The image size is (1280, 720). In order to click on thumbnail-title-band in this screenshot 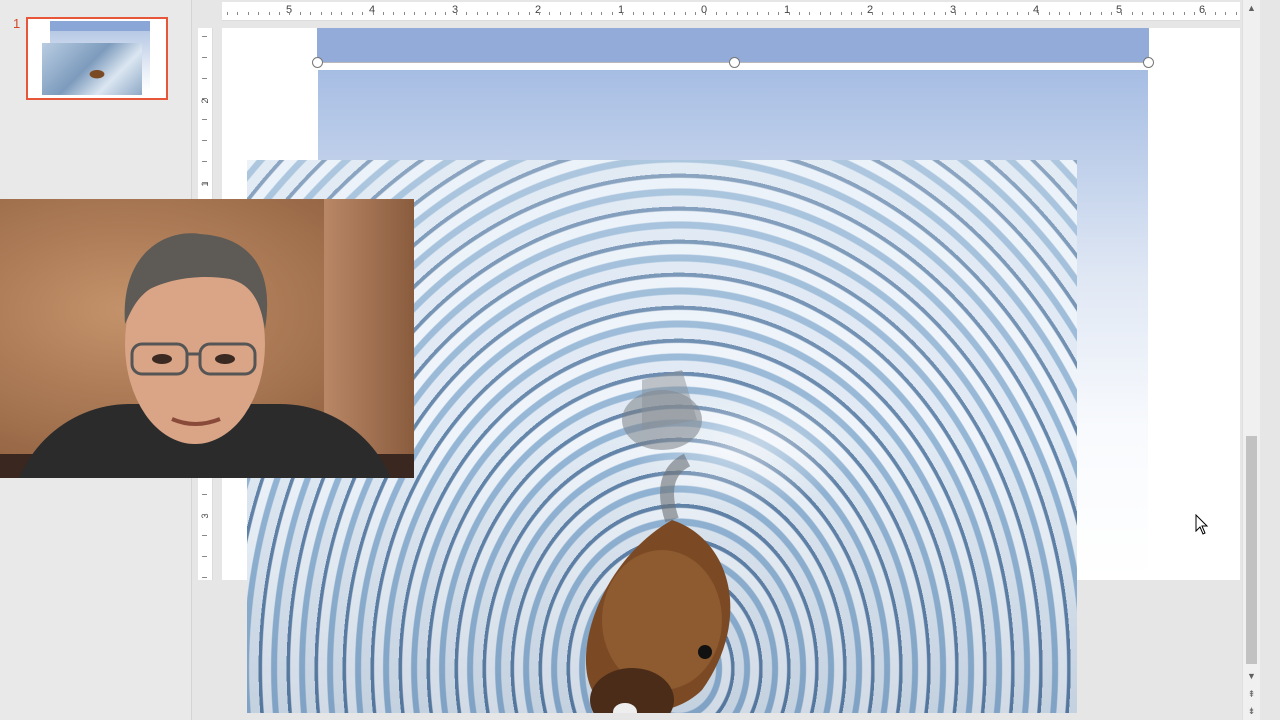, I will do `click(100, 26)`.